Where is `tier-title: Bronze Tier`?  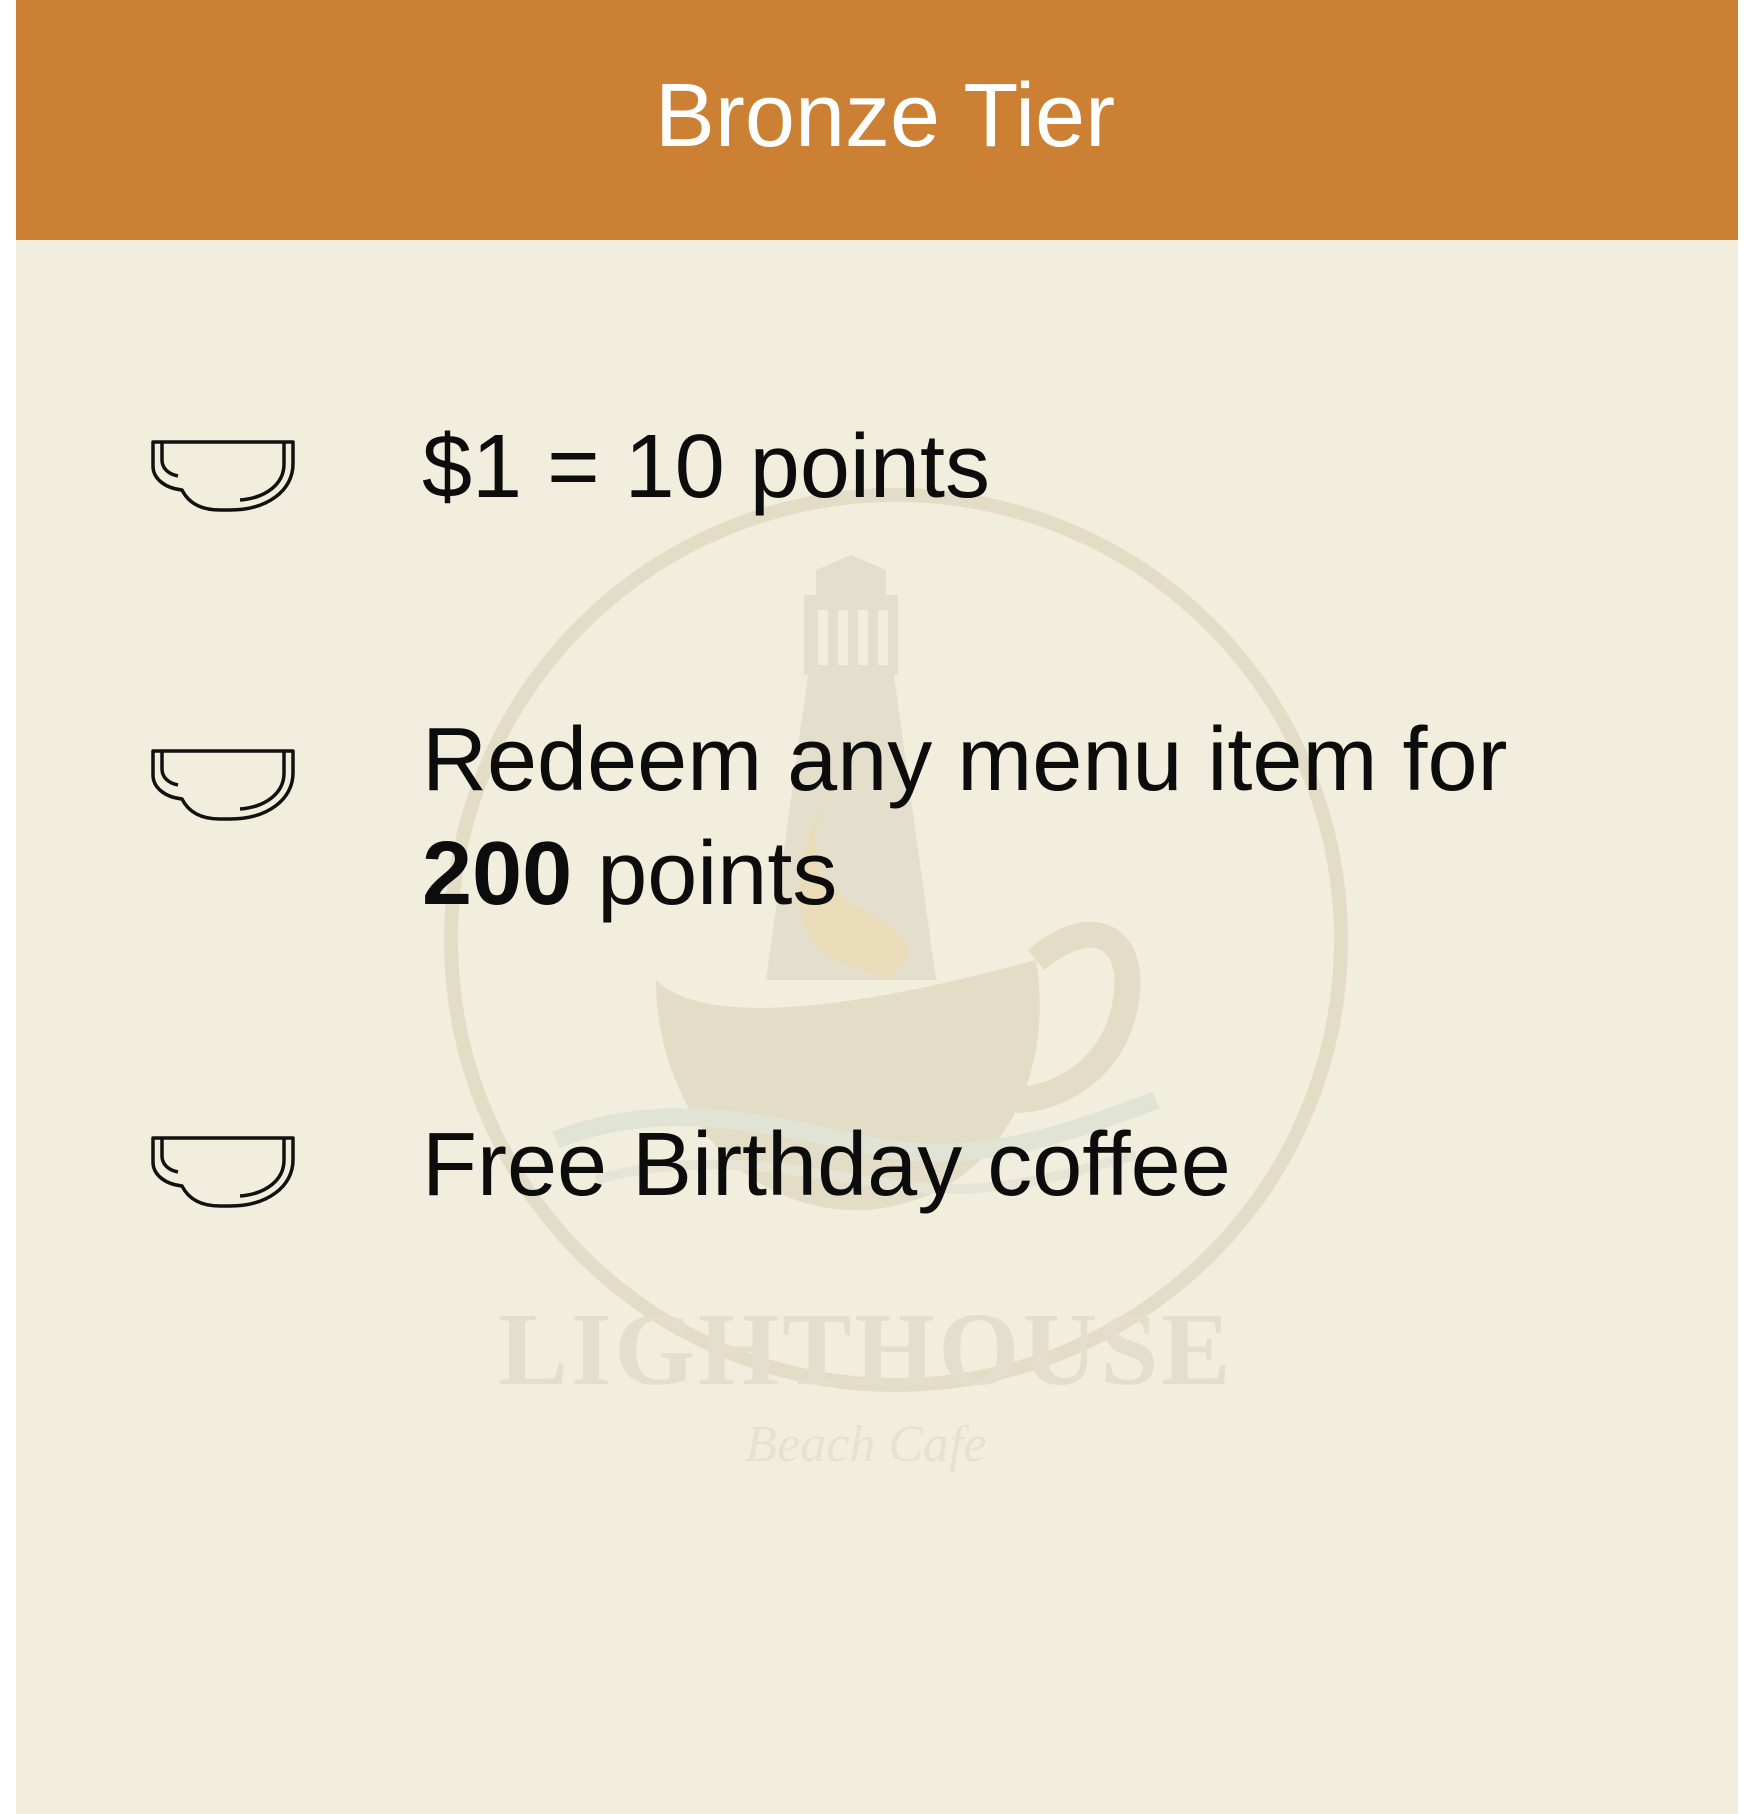 tier-title: Bronze Tier is located at coordinates (885, 116).